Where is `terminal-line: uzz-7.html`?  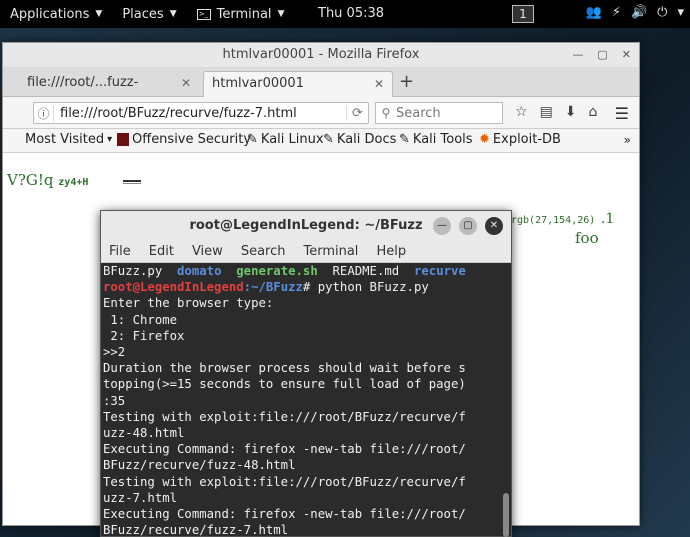
terminal-line: uzz-7.html is located at coordinates (140, 497).